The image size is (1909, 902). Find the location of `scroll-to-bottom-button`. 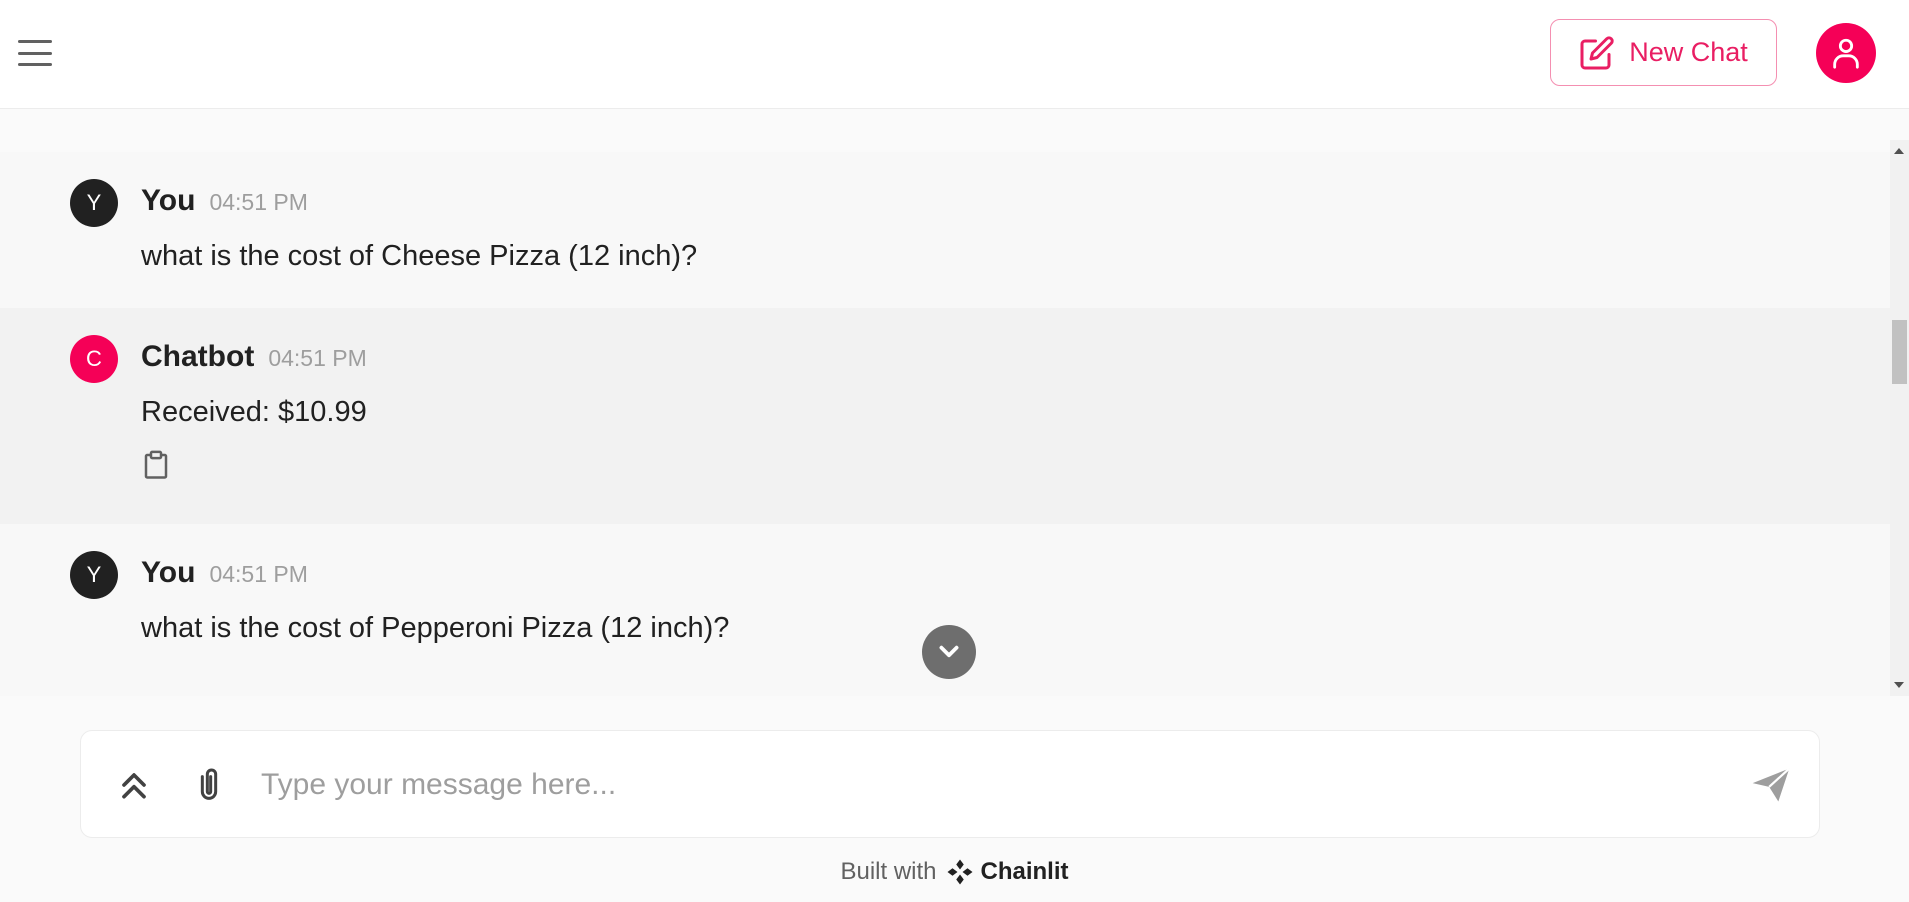

scroll-to-bottom-button is located at coordinates (949, 652).